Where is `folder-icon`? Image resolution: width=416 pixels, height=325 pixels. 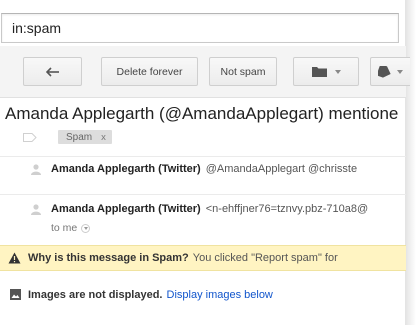 folder-icon is located at coordinates (319, 72).